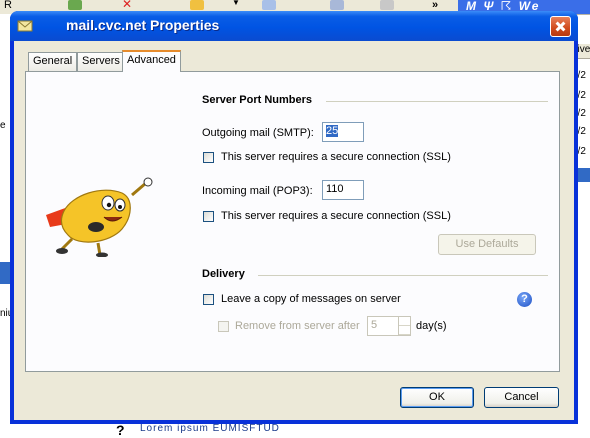 Image resolution: width=590 pixels, height=438 pixels. What do you see at coordinates (208, 157) in the screenshot?
I see `outgoing-ssl-checkbox` at bounding box center [208, 157].